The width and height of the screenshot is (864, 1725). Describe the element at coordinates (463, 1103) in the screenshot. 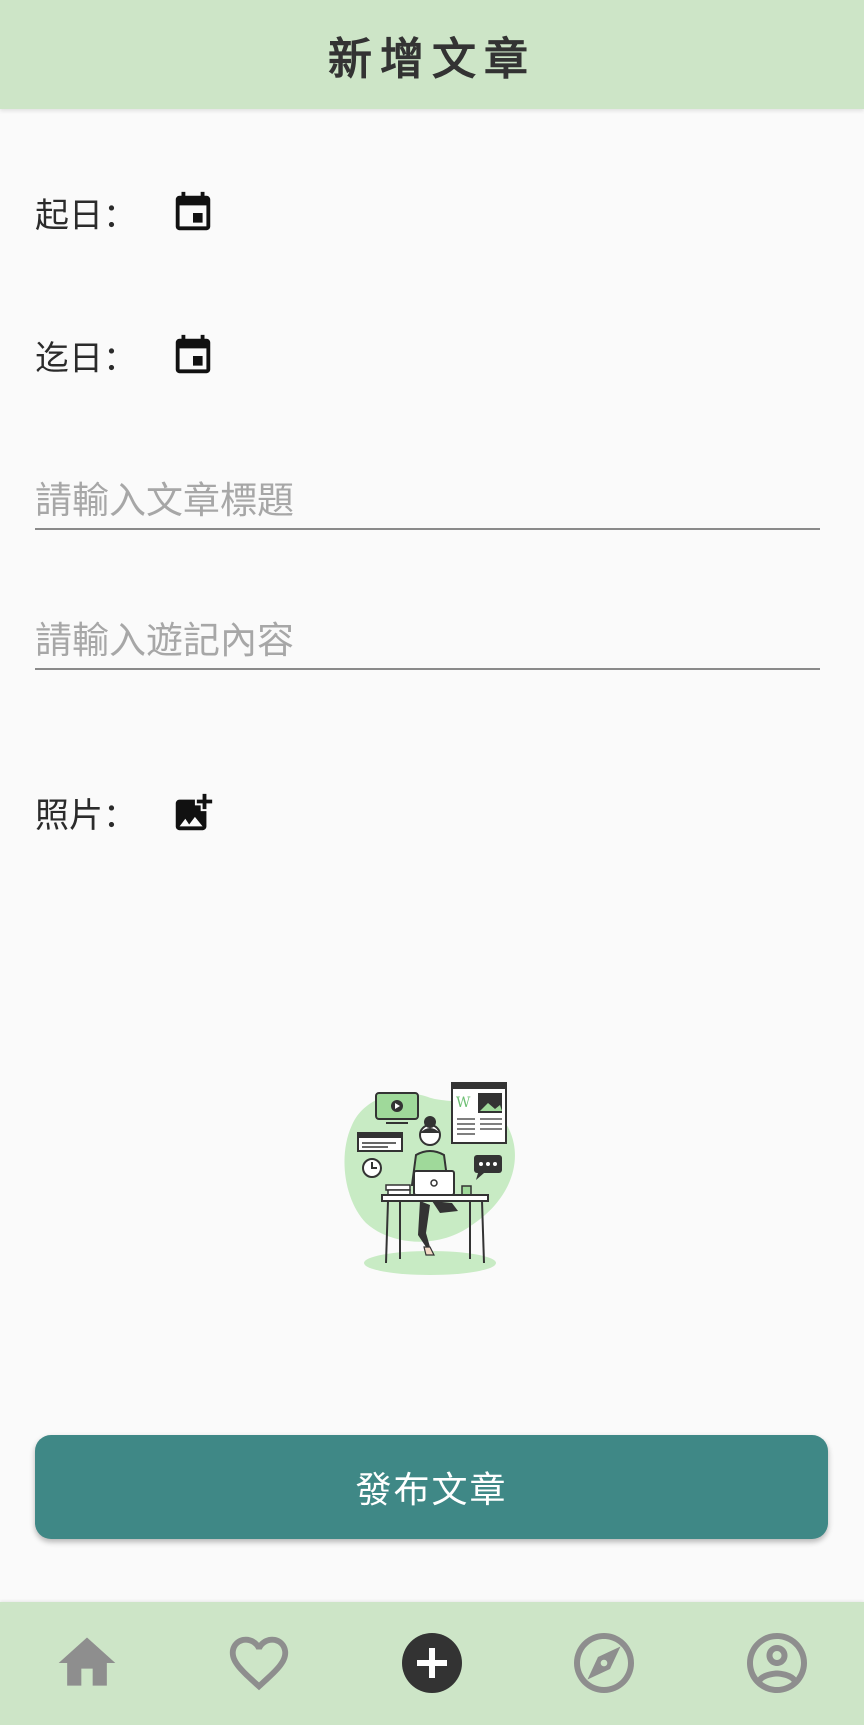

I see `svg-text: W` at that location.